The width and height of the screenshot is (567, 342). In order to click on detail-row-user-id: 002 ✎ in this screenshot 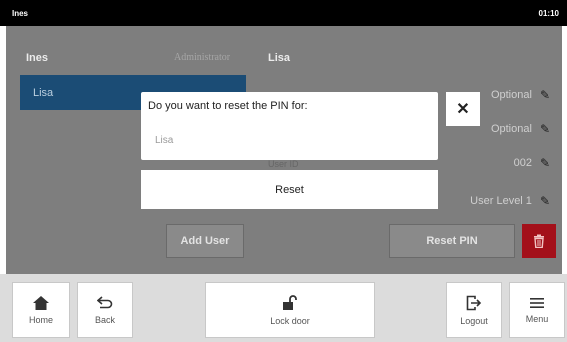, I will do `click(532, 163)`.